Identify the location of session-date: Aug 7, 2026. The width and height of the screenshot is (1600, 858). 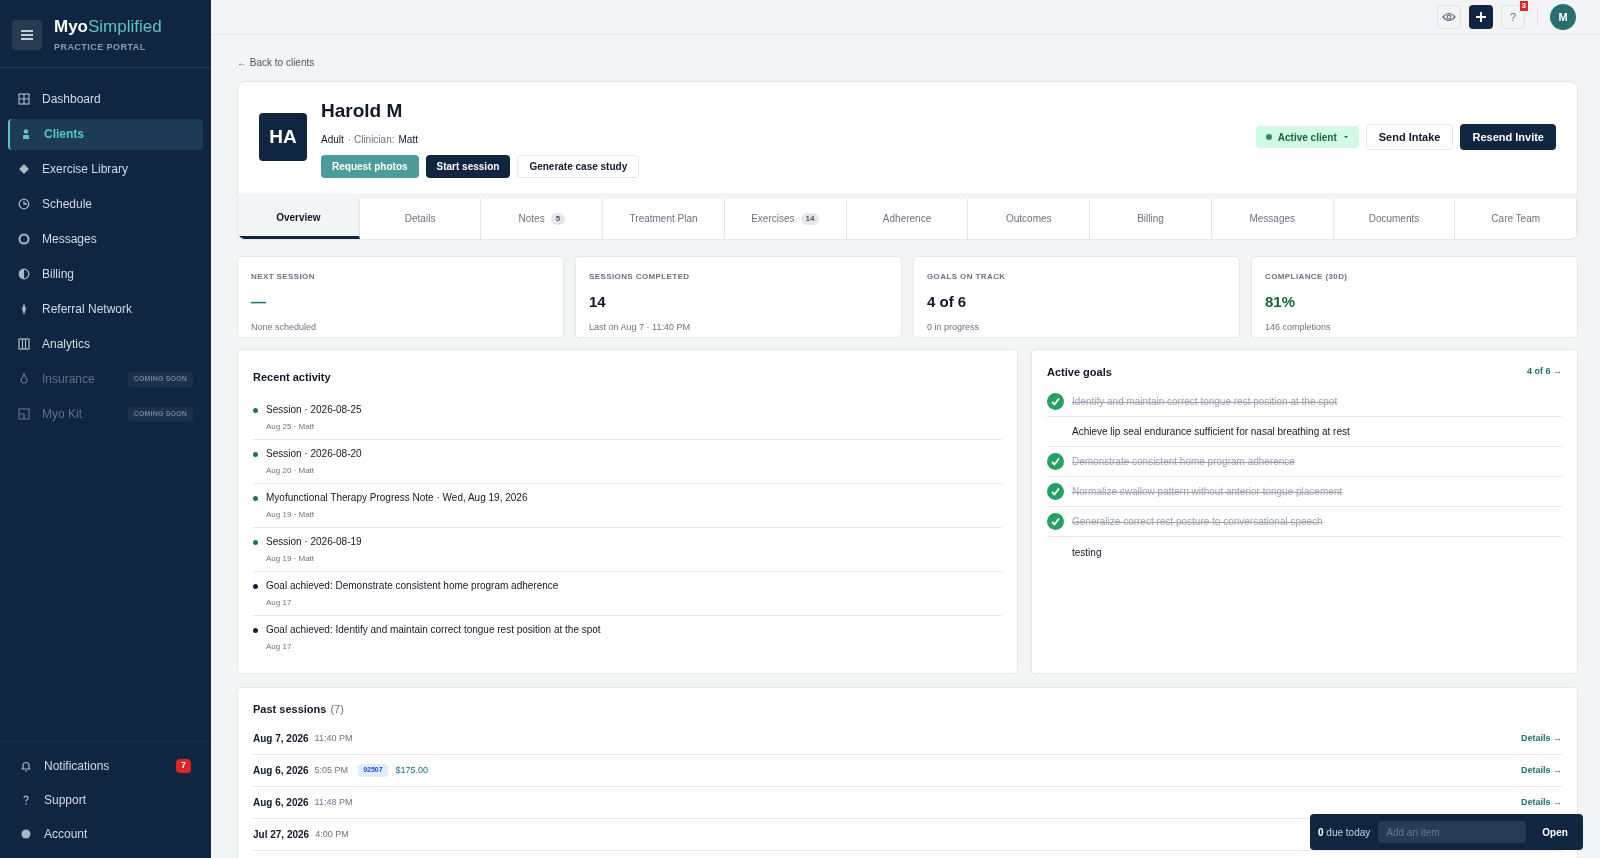
(281, 739).